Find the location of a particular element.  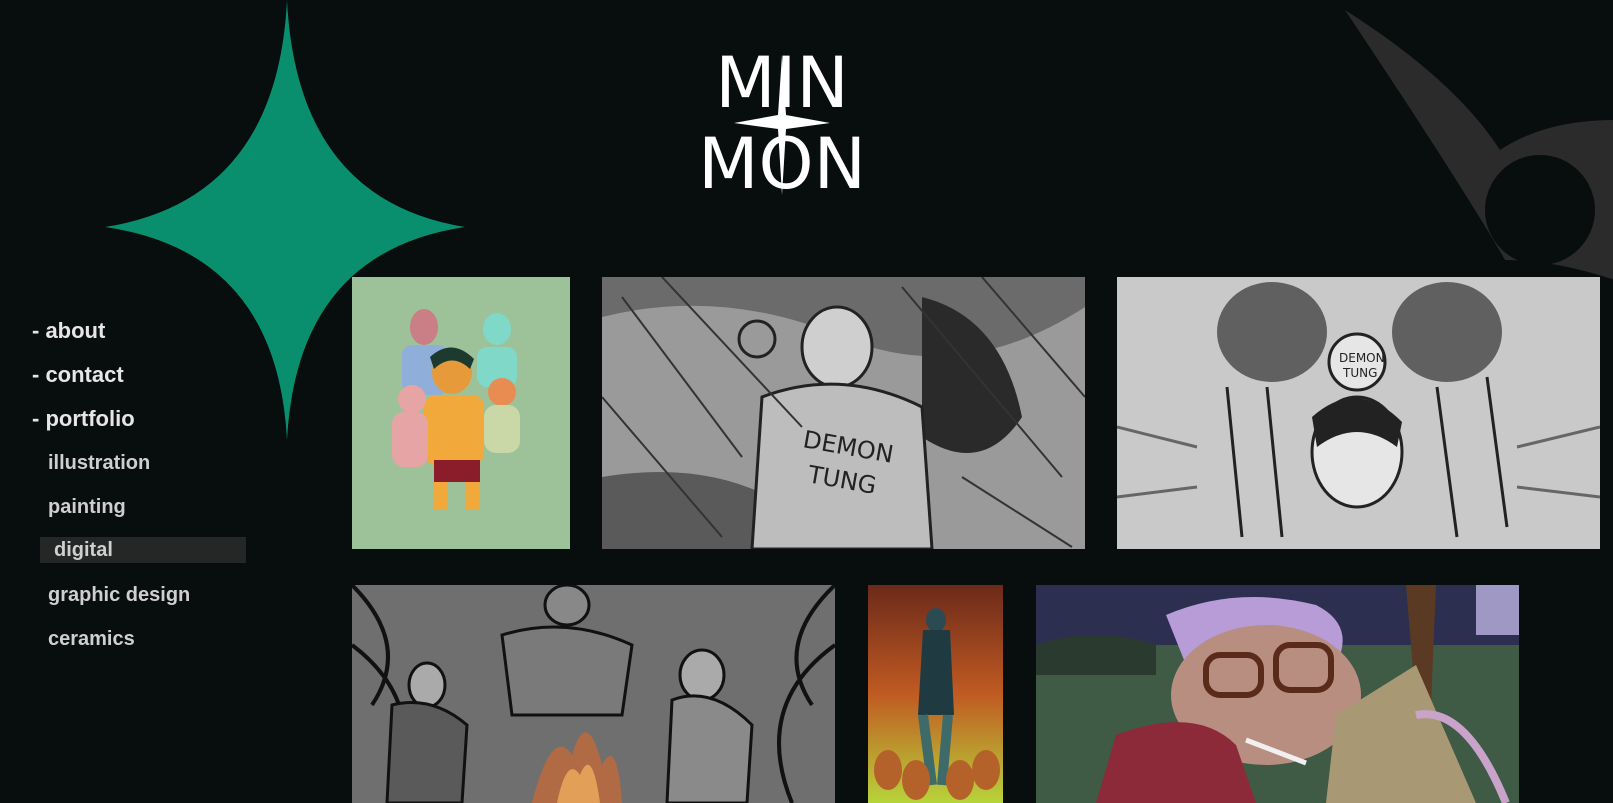

nav-painting: painting is located at coordinates (142, 518).